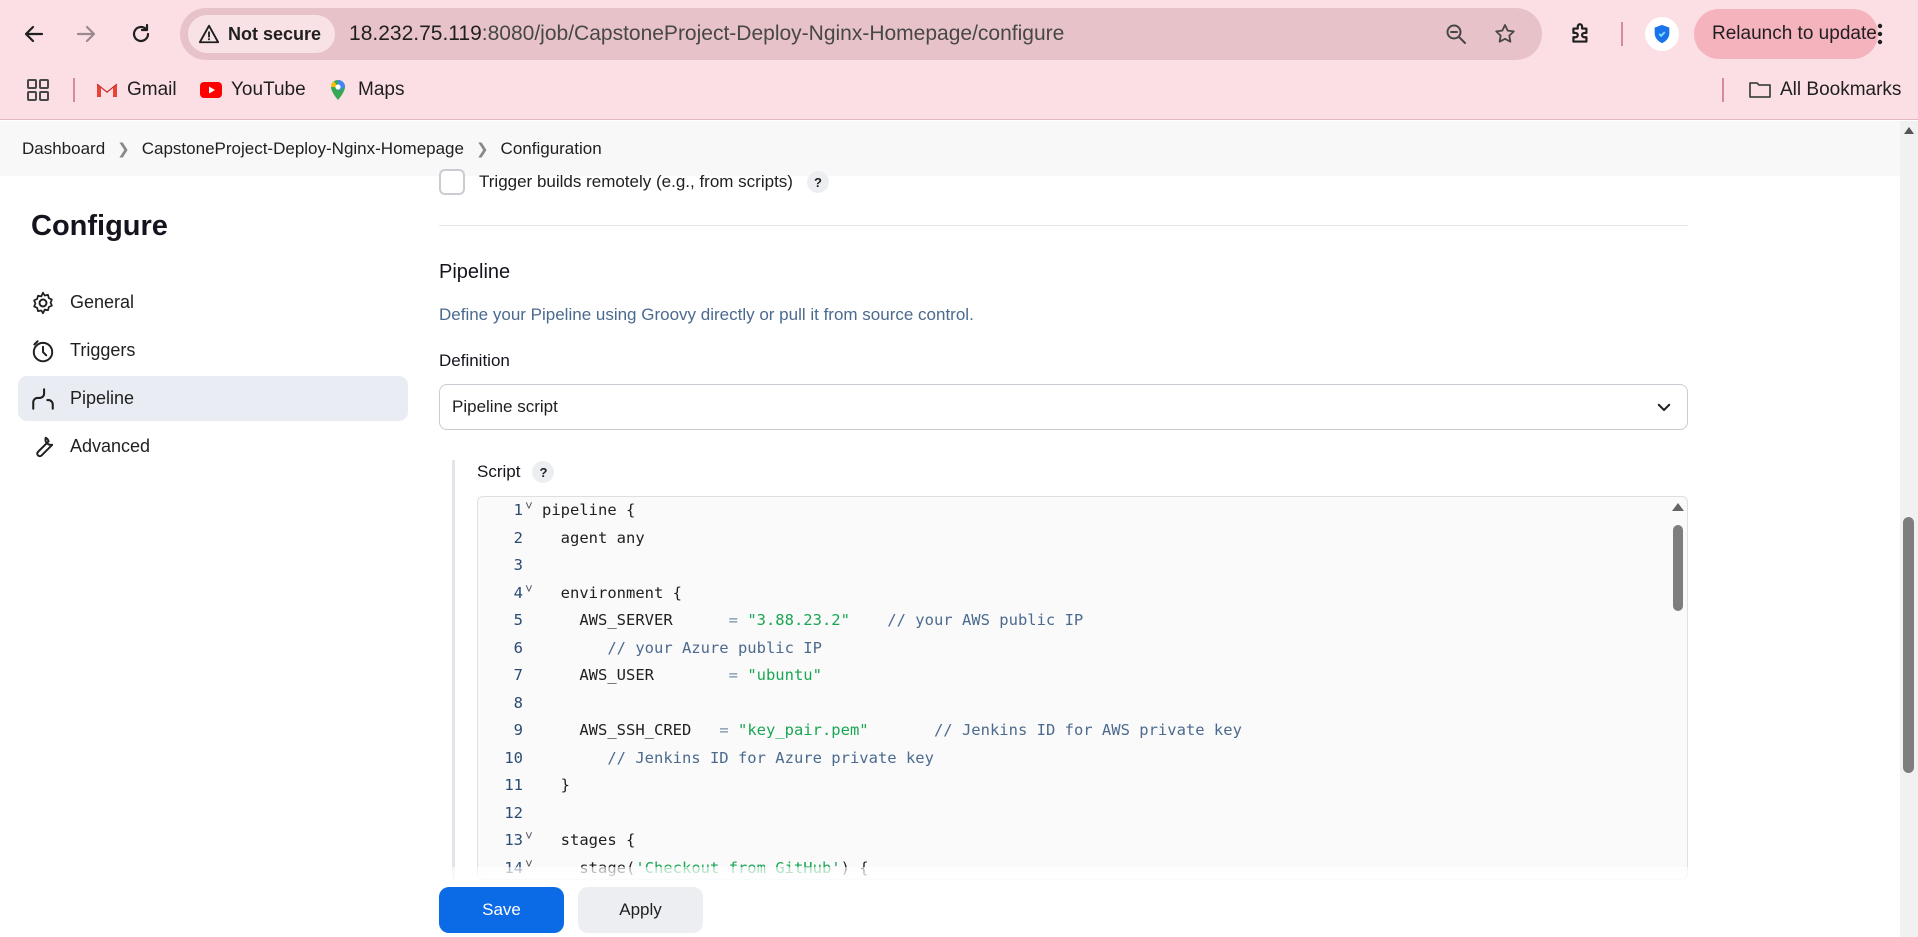 The image size is (1918, 937). I want to click on apply-button: Apply, so click(640, 910).